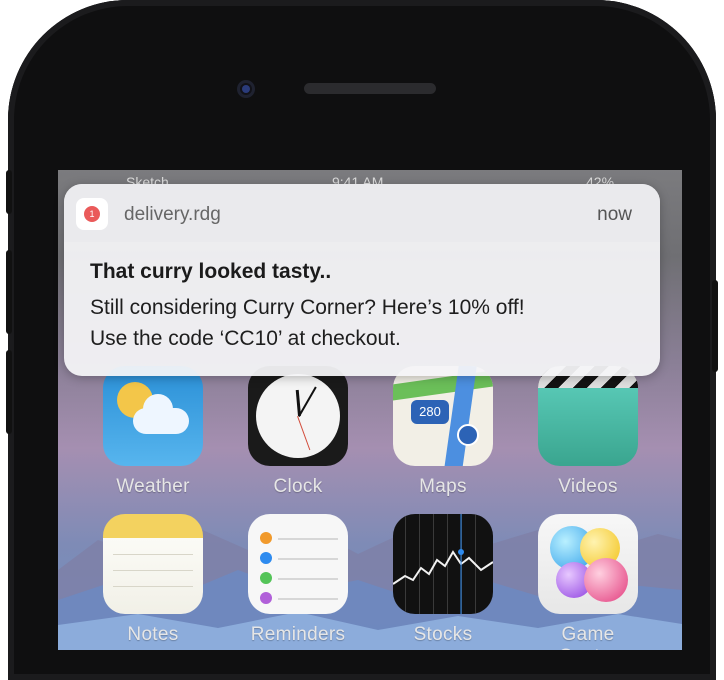 This screenshot has width=724, height=680. I want to click on app-clock: Clock, so click(298, 432).